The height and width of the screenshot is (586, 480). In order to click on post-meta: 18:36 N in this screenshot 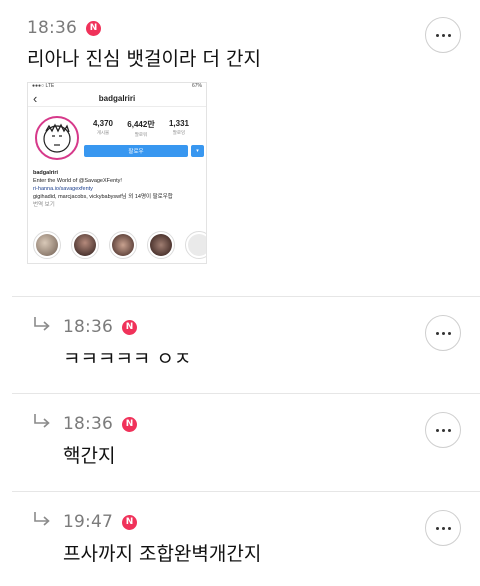, I will do `click(64, 28)`.